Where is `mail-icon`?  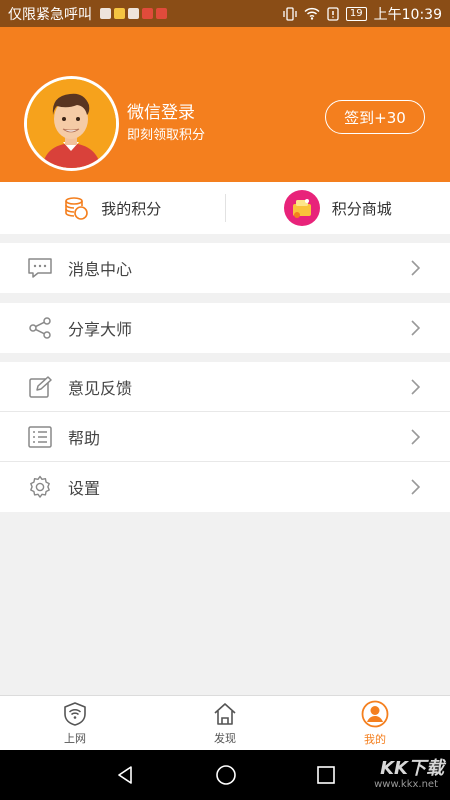
mail-icon is located at coordinates (133, 13).